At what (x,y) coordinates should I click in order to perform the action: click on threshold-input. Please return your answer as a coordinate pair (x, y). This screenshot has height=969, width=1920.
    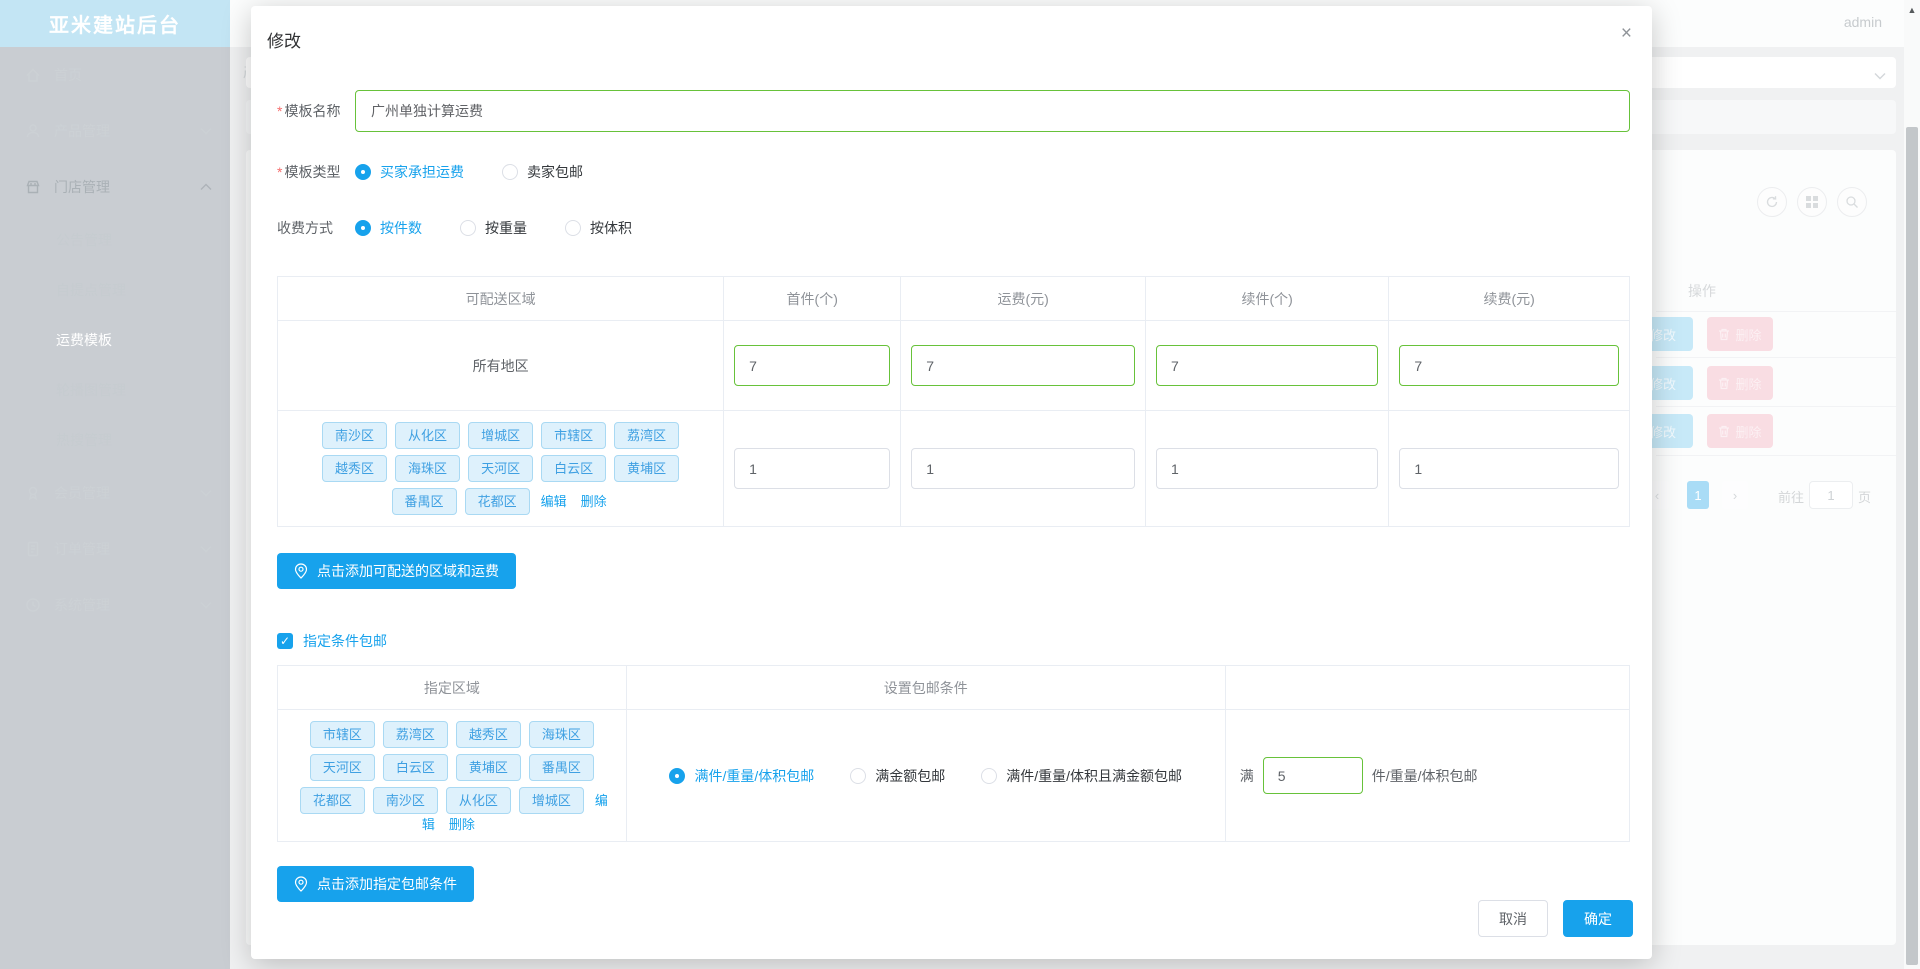
    Looking at the image, I should click on (1312, 775).